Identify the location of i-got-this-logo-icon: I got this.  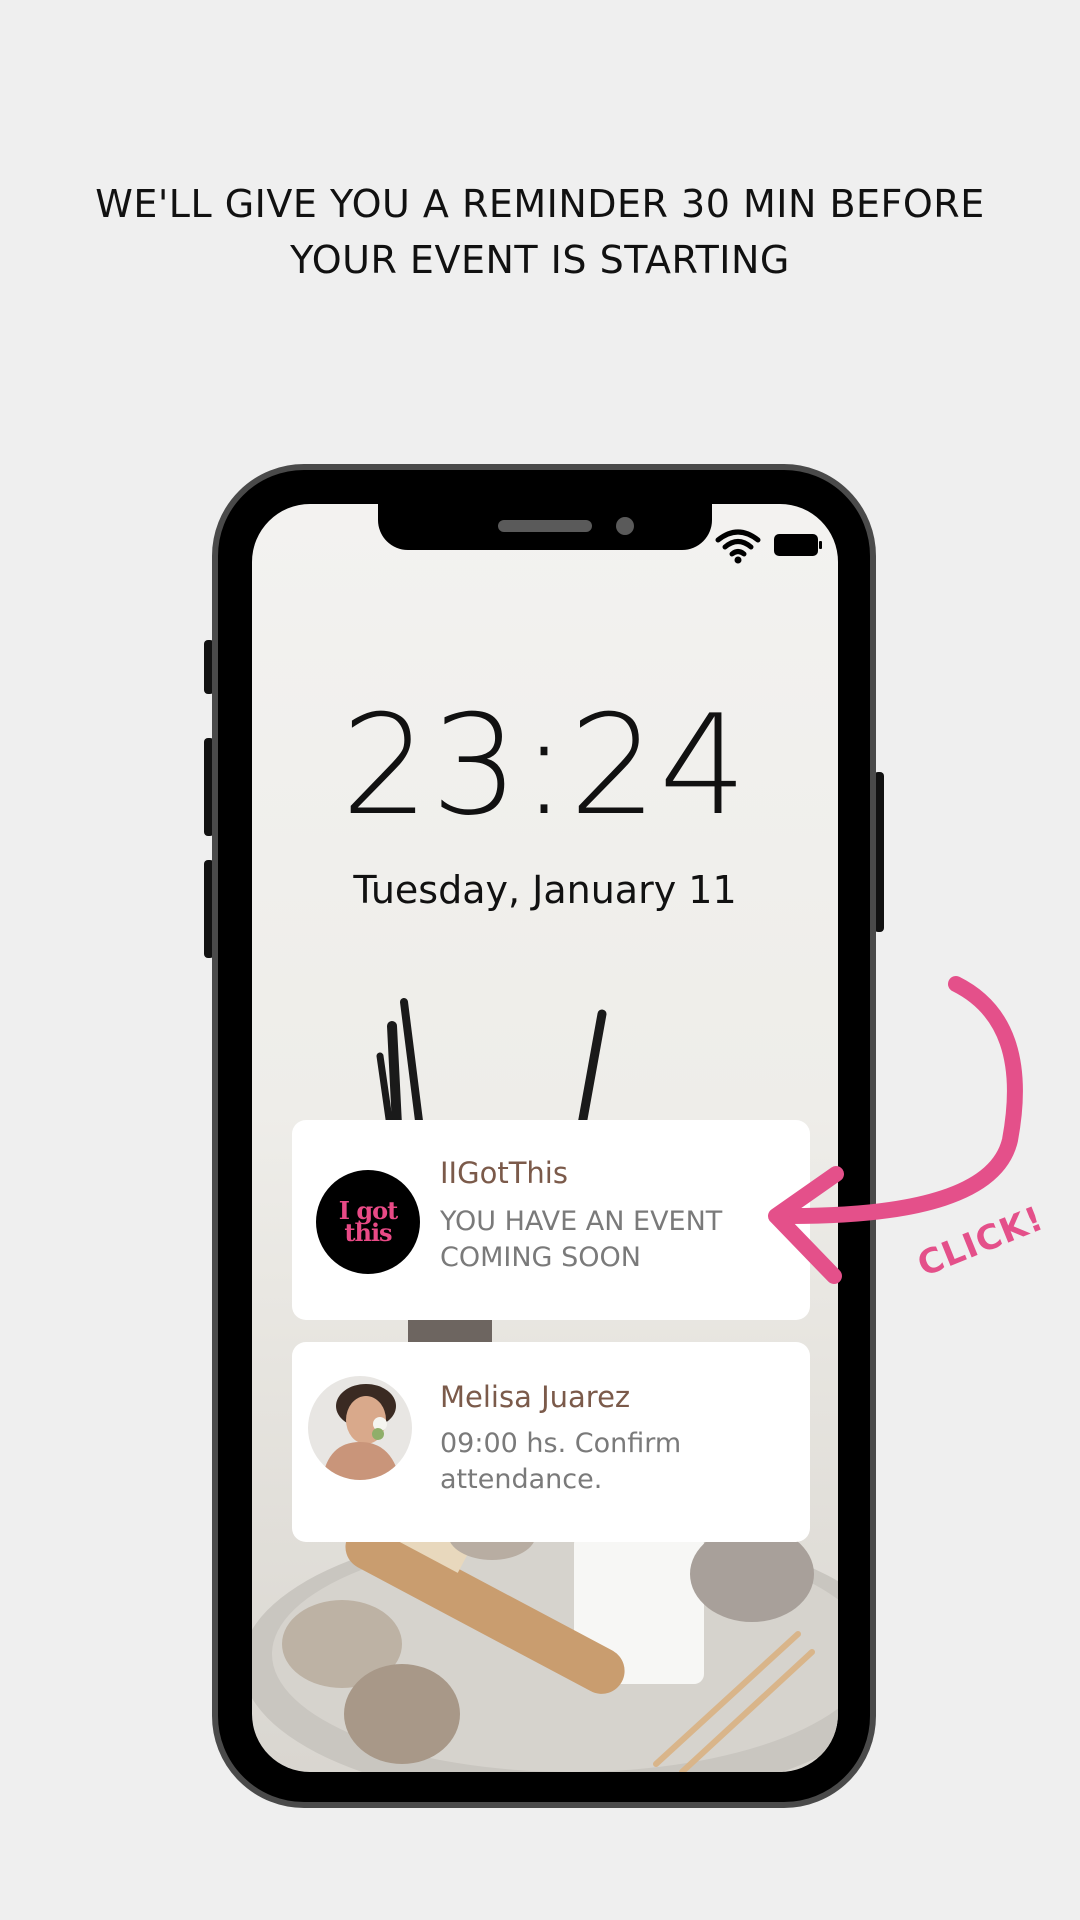
(368, 1222).